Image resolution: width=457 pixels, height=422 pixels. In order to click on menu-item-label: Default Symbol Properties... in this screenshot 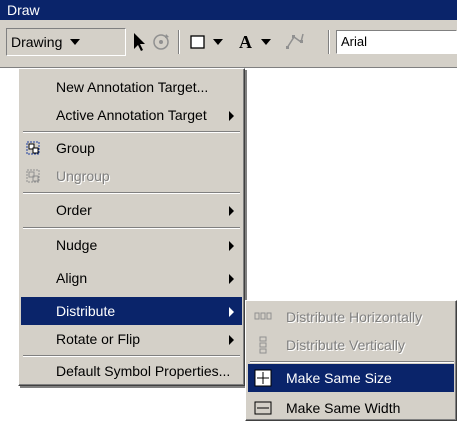, I will do `click(143, 371)`.